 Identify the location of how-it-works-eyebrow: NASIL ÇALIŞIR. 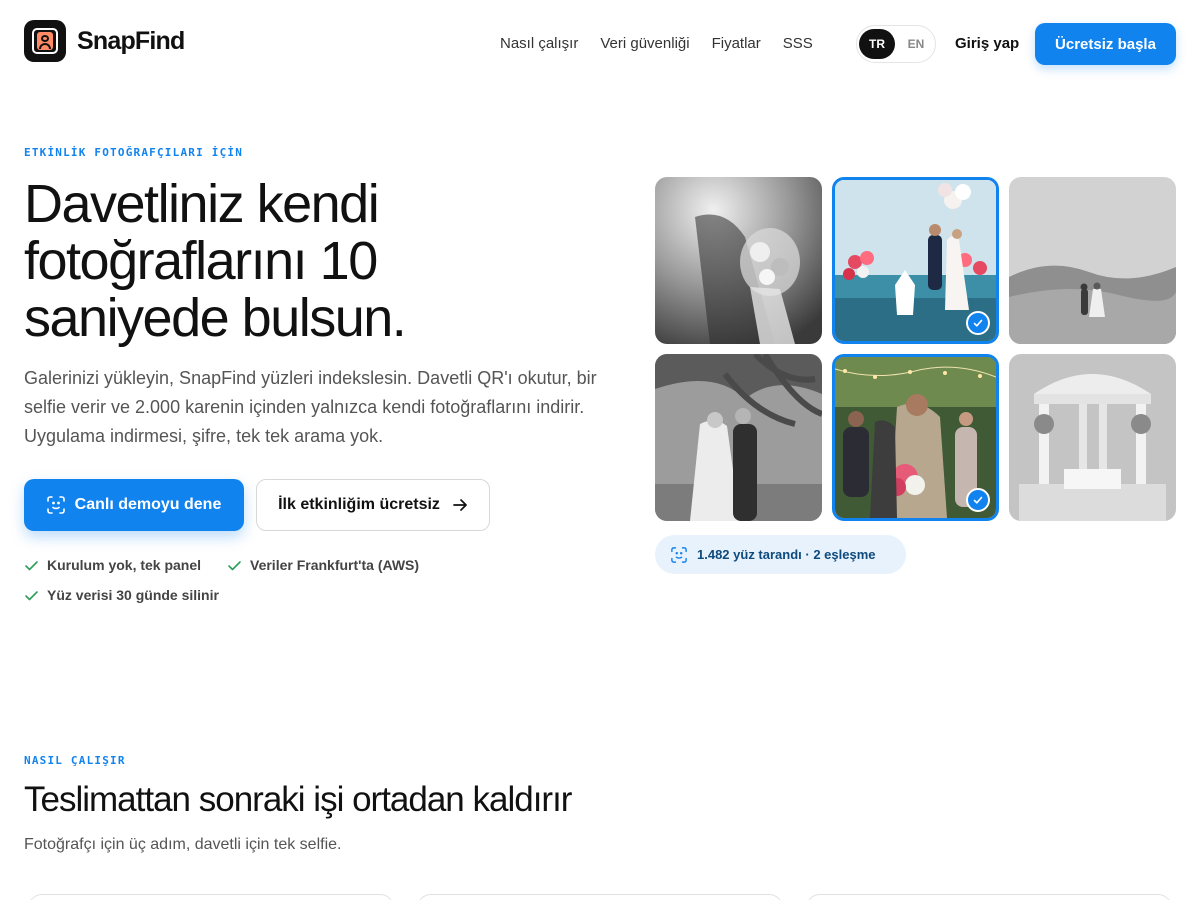
(75, 760).